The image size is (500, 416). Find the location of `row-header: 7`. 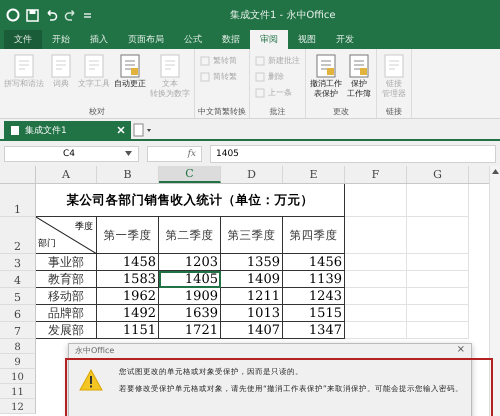

row-header: 7 is located at coordinates (18, 330).